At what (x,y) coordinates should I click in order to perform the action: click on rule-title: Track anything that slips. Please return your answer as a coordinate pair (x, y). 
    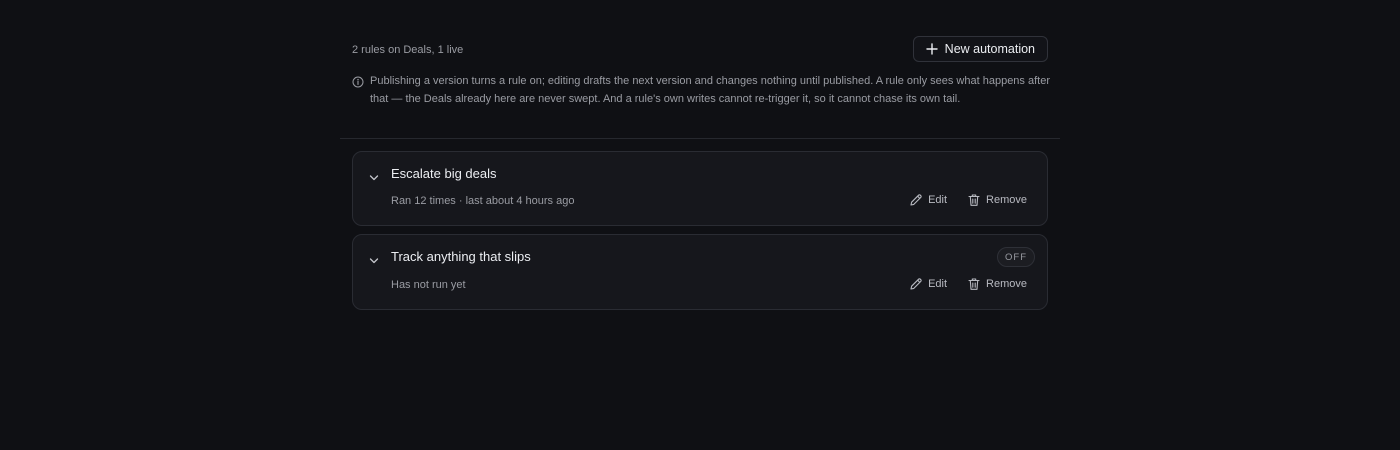
    Looking at the image, I should click on (461, 256).